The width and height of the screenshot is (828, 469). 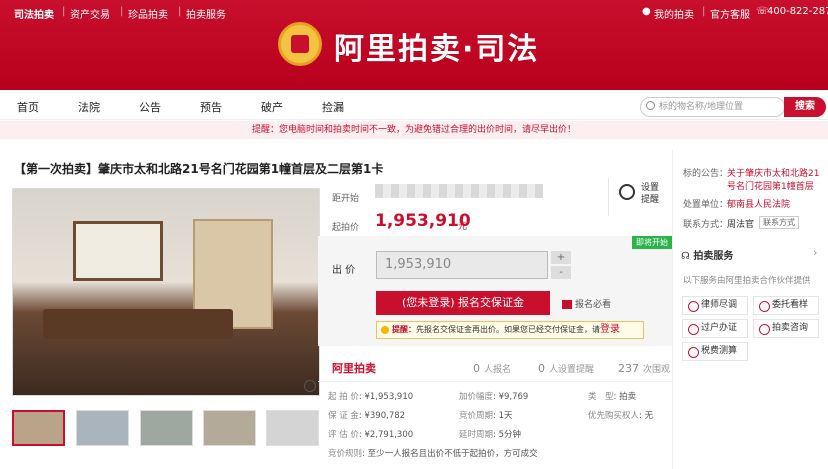 I want to click on clock-icon, so click(x=627, y=192).